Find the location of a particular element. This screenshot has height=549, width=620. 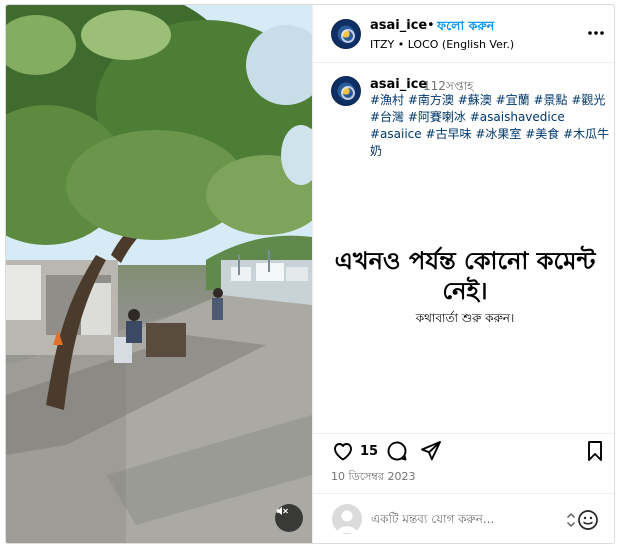

speaker-muted-icon is located at coordinates (282, 511).